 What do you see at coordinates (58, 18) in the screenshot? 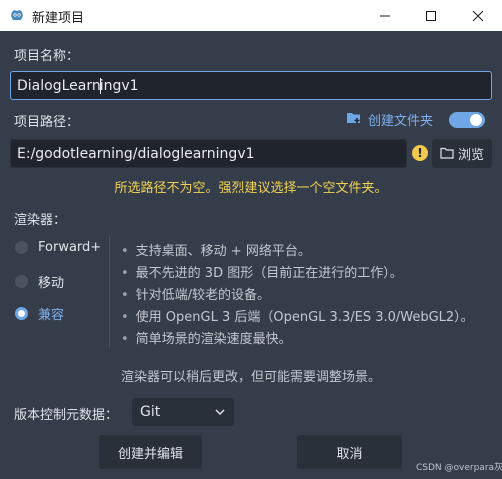
I see `window-title: 新建项目` at bounding box center [58, 18].